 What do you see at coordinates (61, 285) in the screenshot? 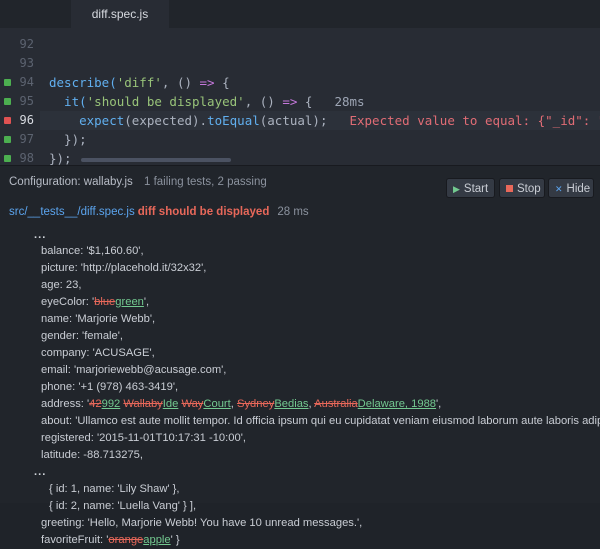
I see `diff-line: age: 23,` at bounding box center [61, 285].